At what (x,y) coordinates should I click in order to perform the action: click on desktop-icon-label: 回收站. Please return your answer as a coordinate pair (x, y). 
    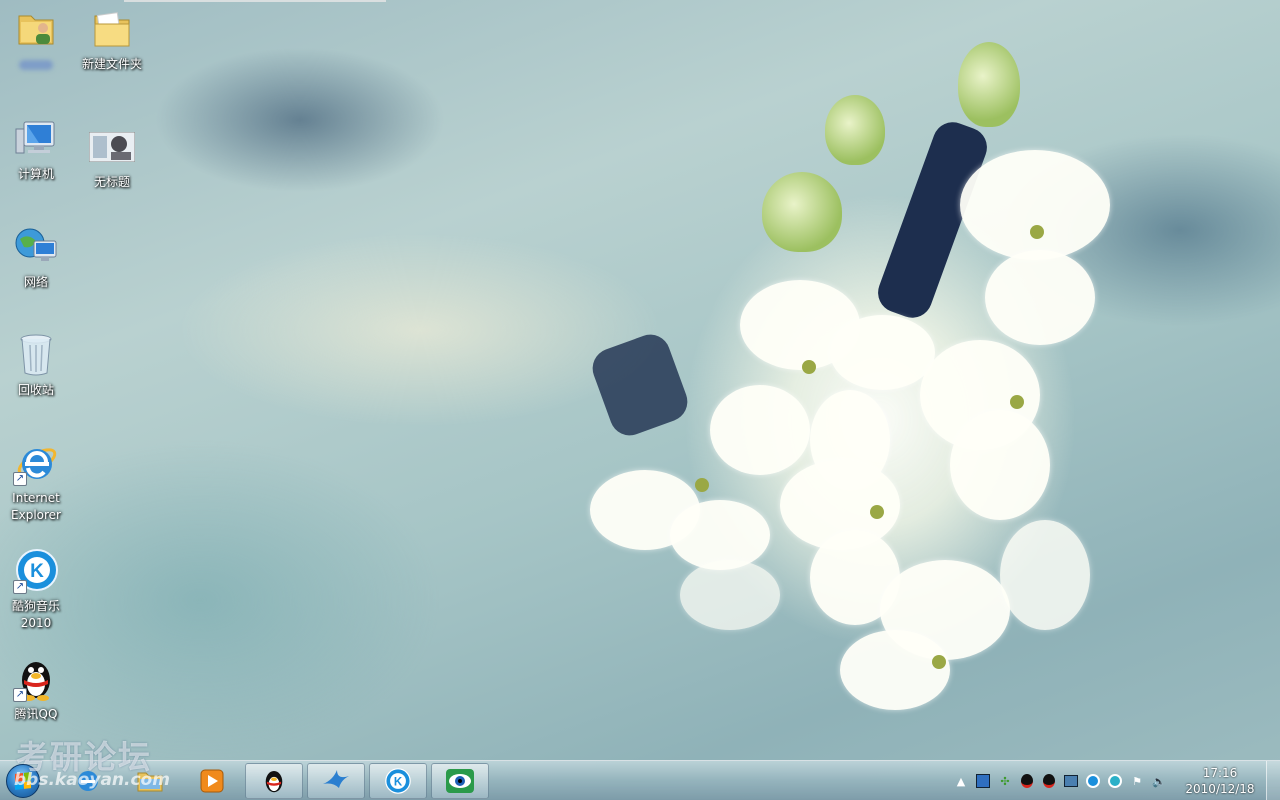
    Looking at the image, I should click on (35, 390).